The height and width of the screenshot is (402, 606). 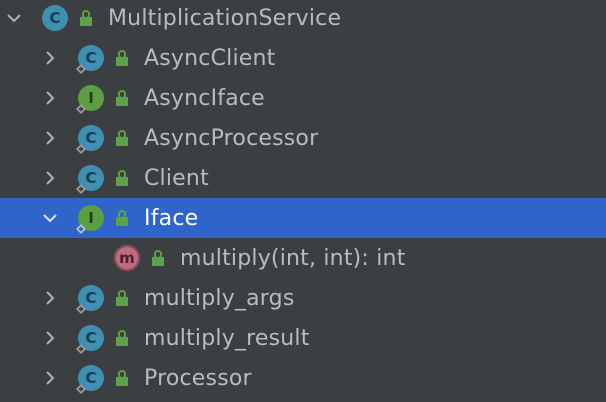 I want to click on tree-node-label: multiply(int, int): int, so click(x=293, y=258).